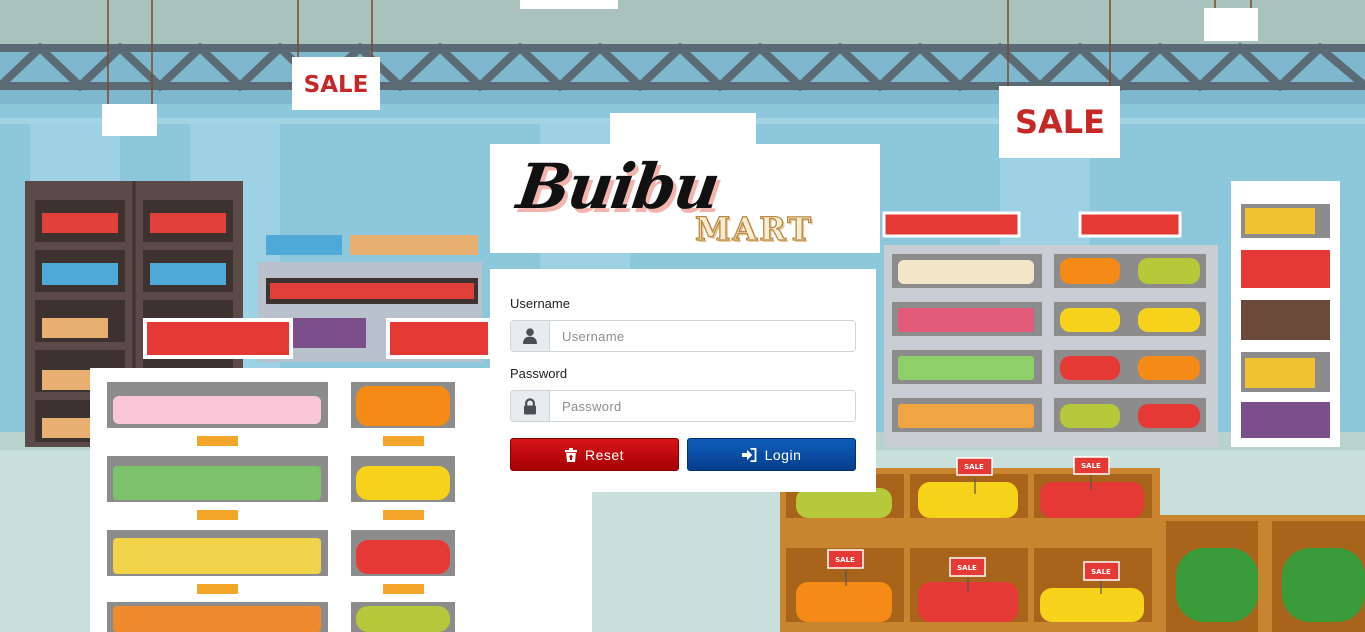  What do you see at coordinates (845, 560) in the screenshot?
I see `price-tag-3: SALE` at bounding box center [845, 560].